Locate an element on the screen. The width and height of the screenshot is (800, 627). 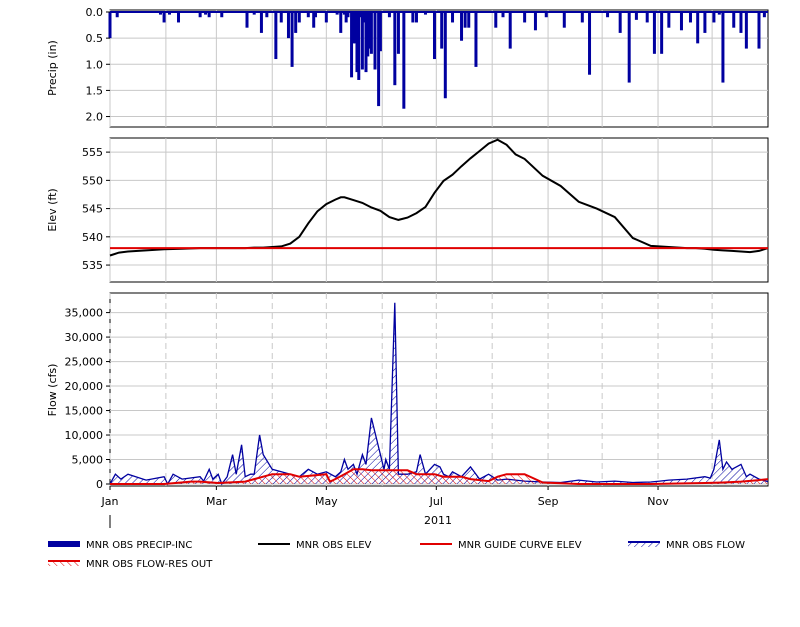
y-tick-label: 540 is located at coordinates (92, 237).